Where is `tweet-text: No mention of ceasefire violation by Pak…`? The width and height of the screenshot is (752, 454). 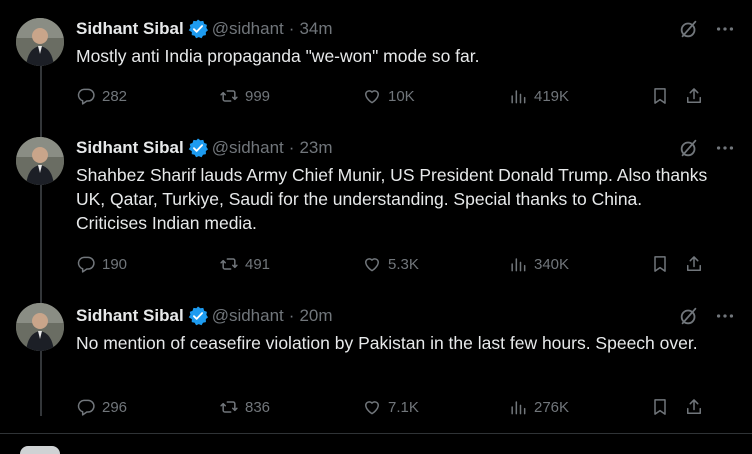
tweet-text: No mention of ceasefire violation by Pak… is located at coordinates (387, 343).